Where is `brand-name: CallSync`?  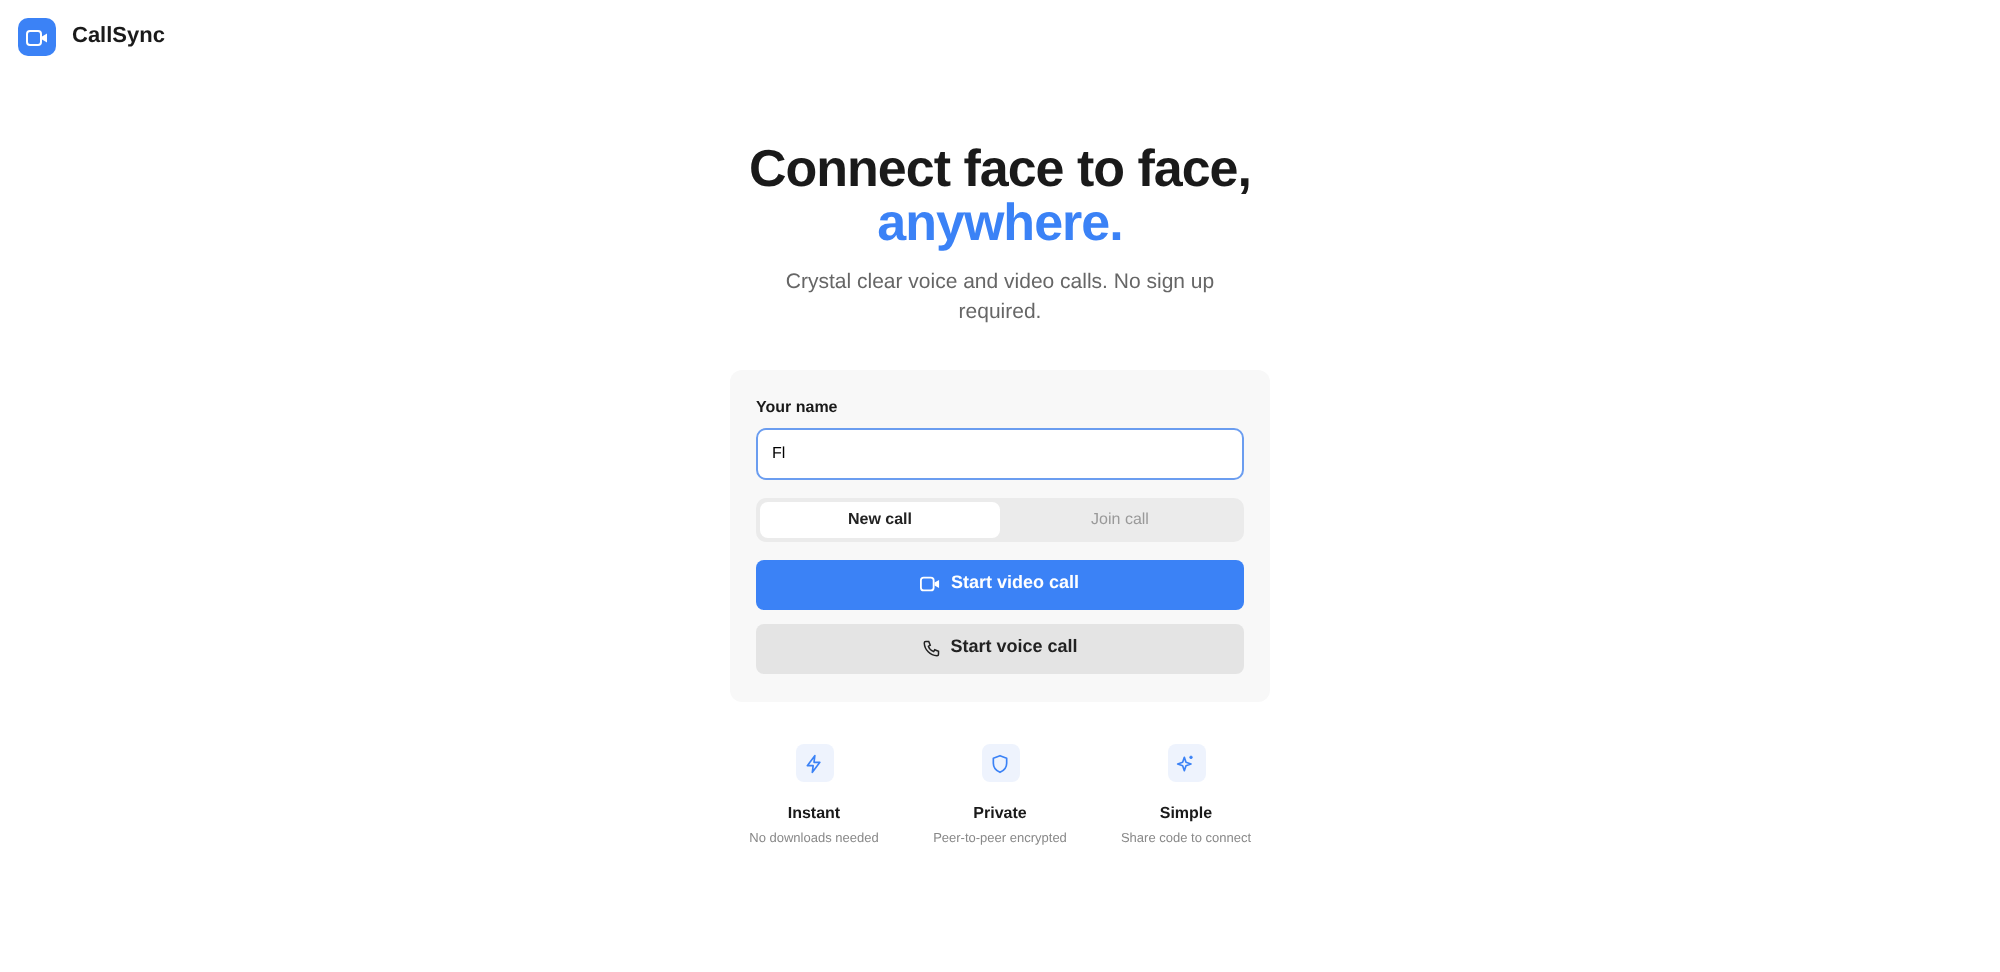 brand-name: CallSync is located at coordinates (118, 37).